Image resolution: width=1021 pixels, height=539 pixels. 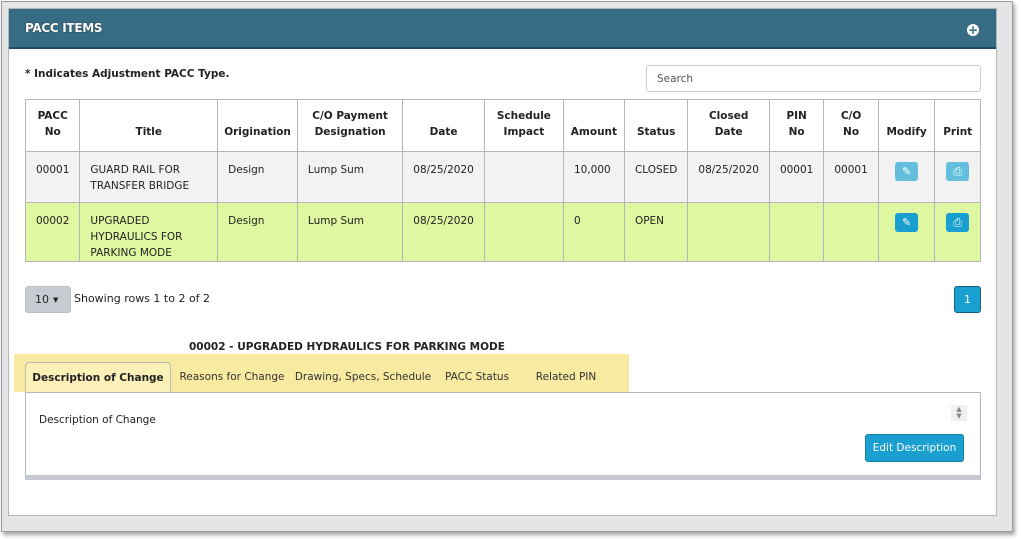 What do you see at coordinates (566, 377) in the screenshot?
I see `tab-related-pin: Related PIN` at bounding box center [566, 377].